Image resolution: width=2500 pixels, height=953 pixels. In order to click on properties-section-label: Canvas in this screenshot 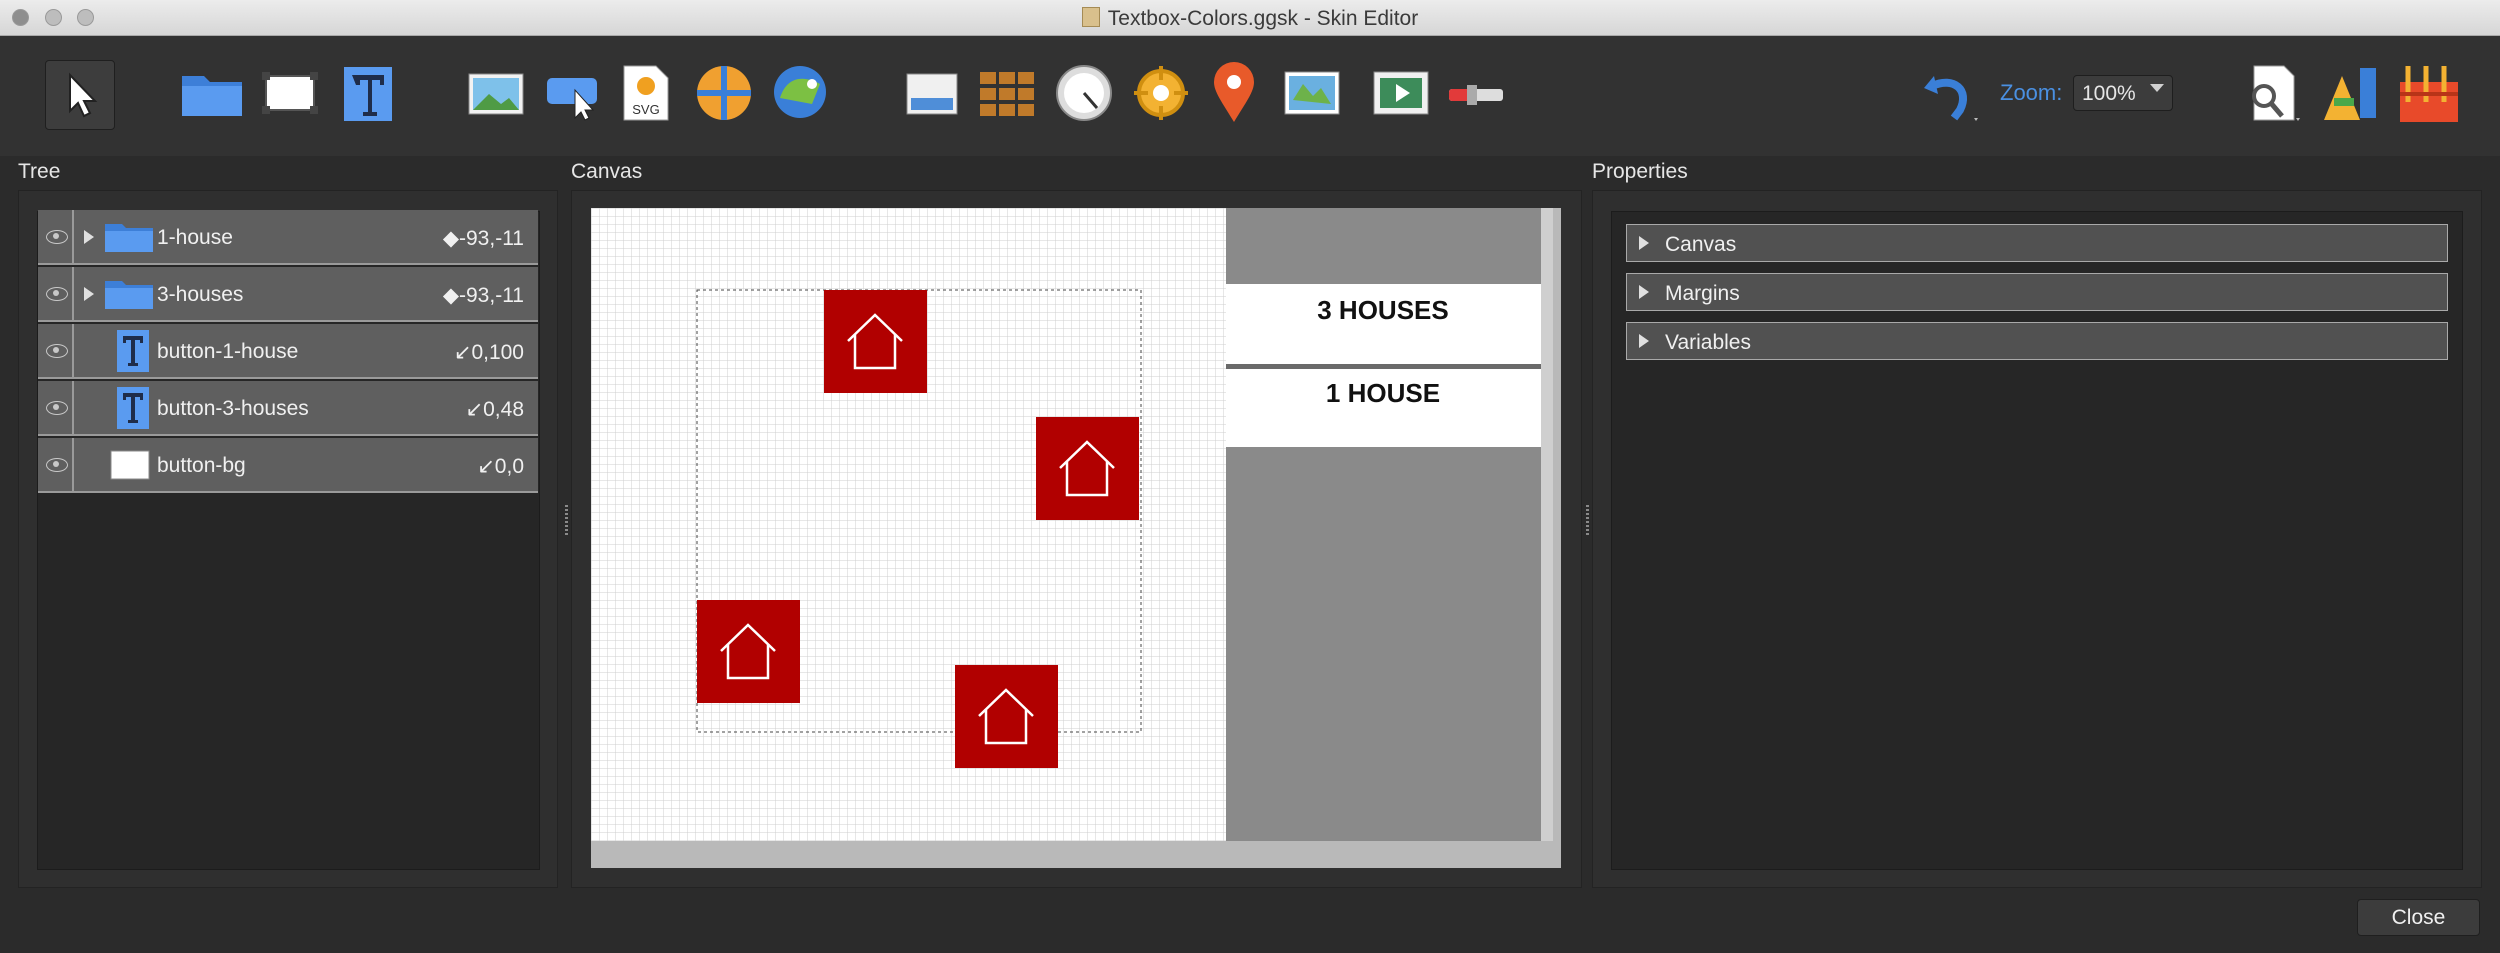, I will do `click(1701, 244)`.